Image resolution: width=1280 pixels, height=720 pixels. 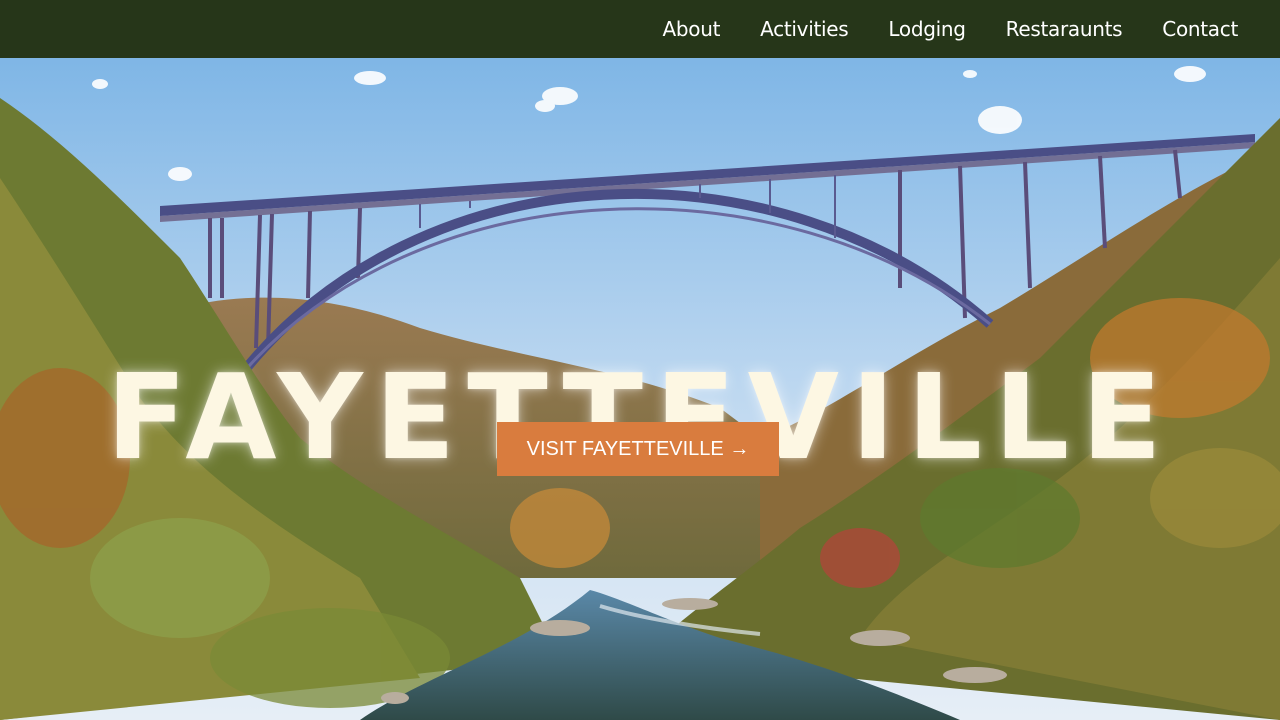 I want to click on nav-link-restaurants: Restaraunts, so click(x=1064, y=29).